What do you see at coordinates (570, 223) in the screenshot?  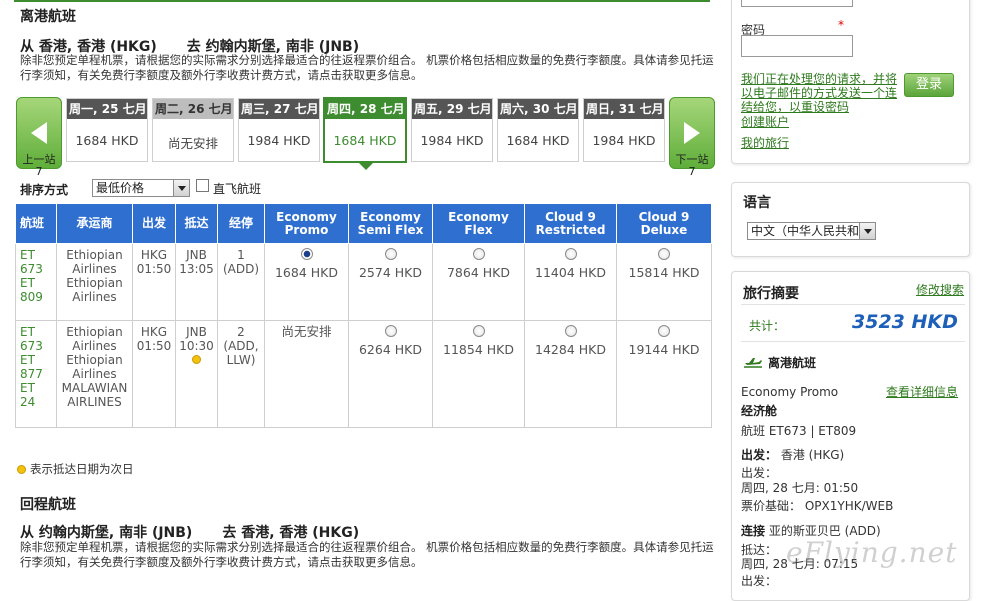 I see `col-header-cloud9-restricted: Cloud 9 Restricted` at bounding box center [570, 223].